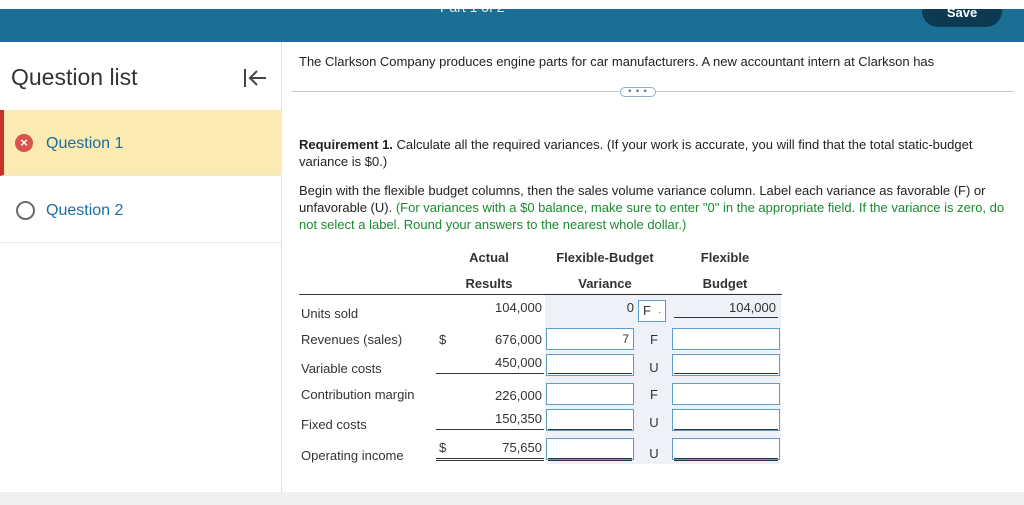 This screenshot has width=1024, height=505. Describe the element at coordinates (74, 77) in the screenshot. I see `question-list-title: Question list` at that location.